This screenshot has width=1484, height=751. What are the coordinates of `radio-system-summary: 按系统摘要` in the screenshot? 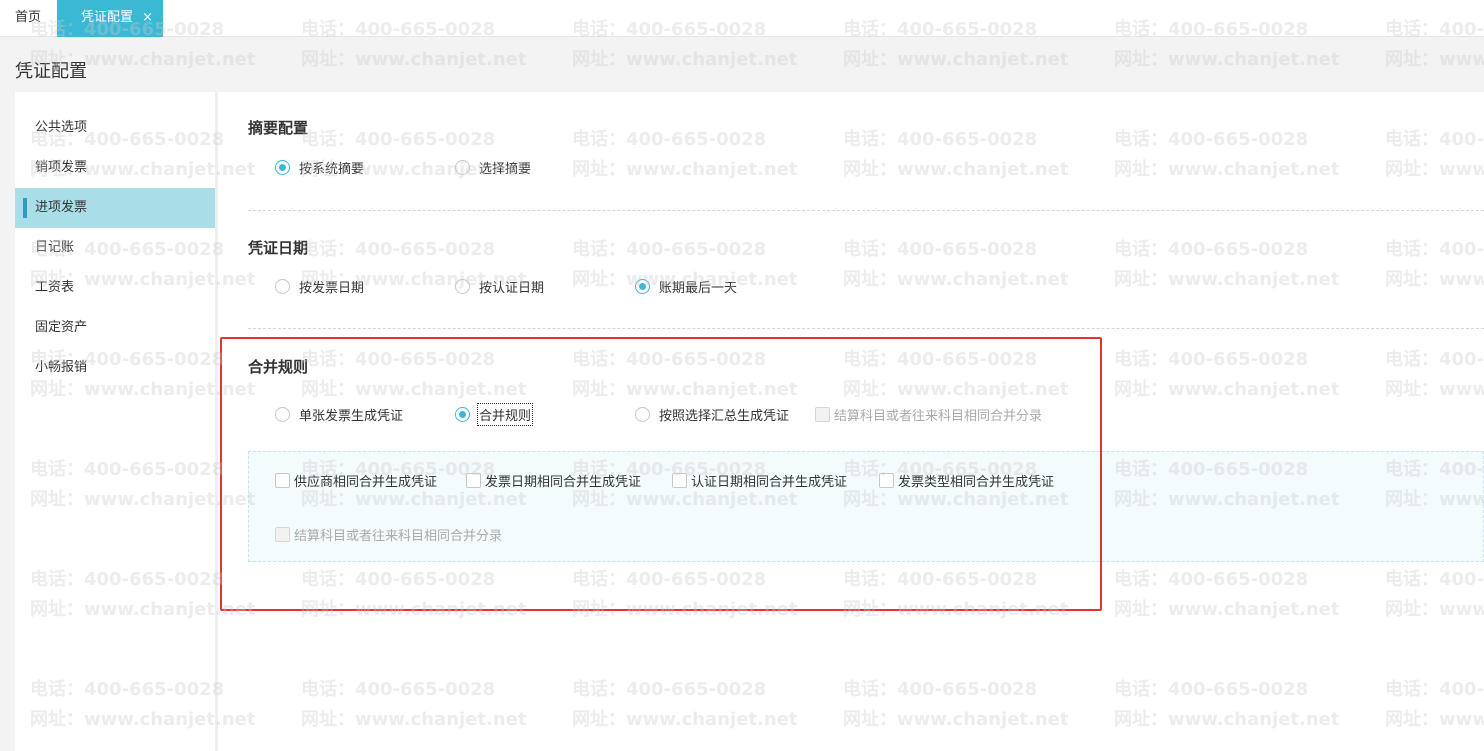 It's located at (319, 167).